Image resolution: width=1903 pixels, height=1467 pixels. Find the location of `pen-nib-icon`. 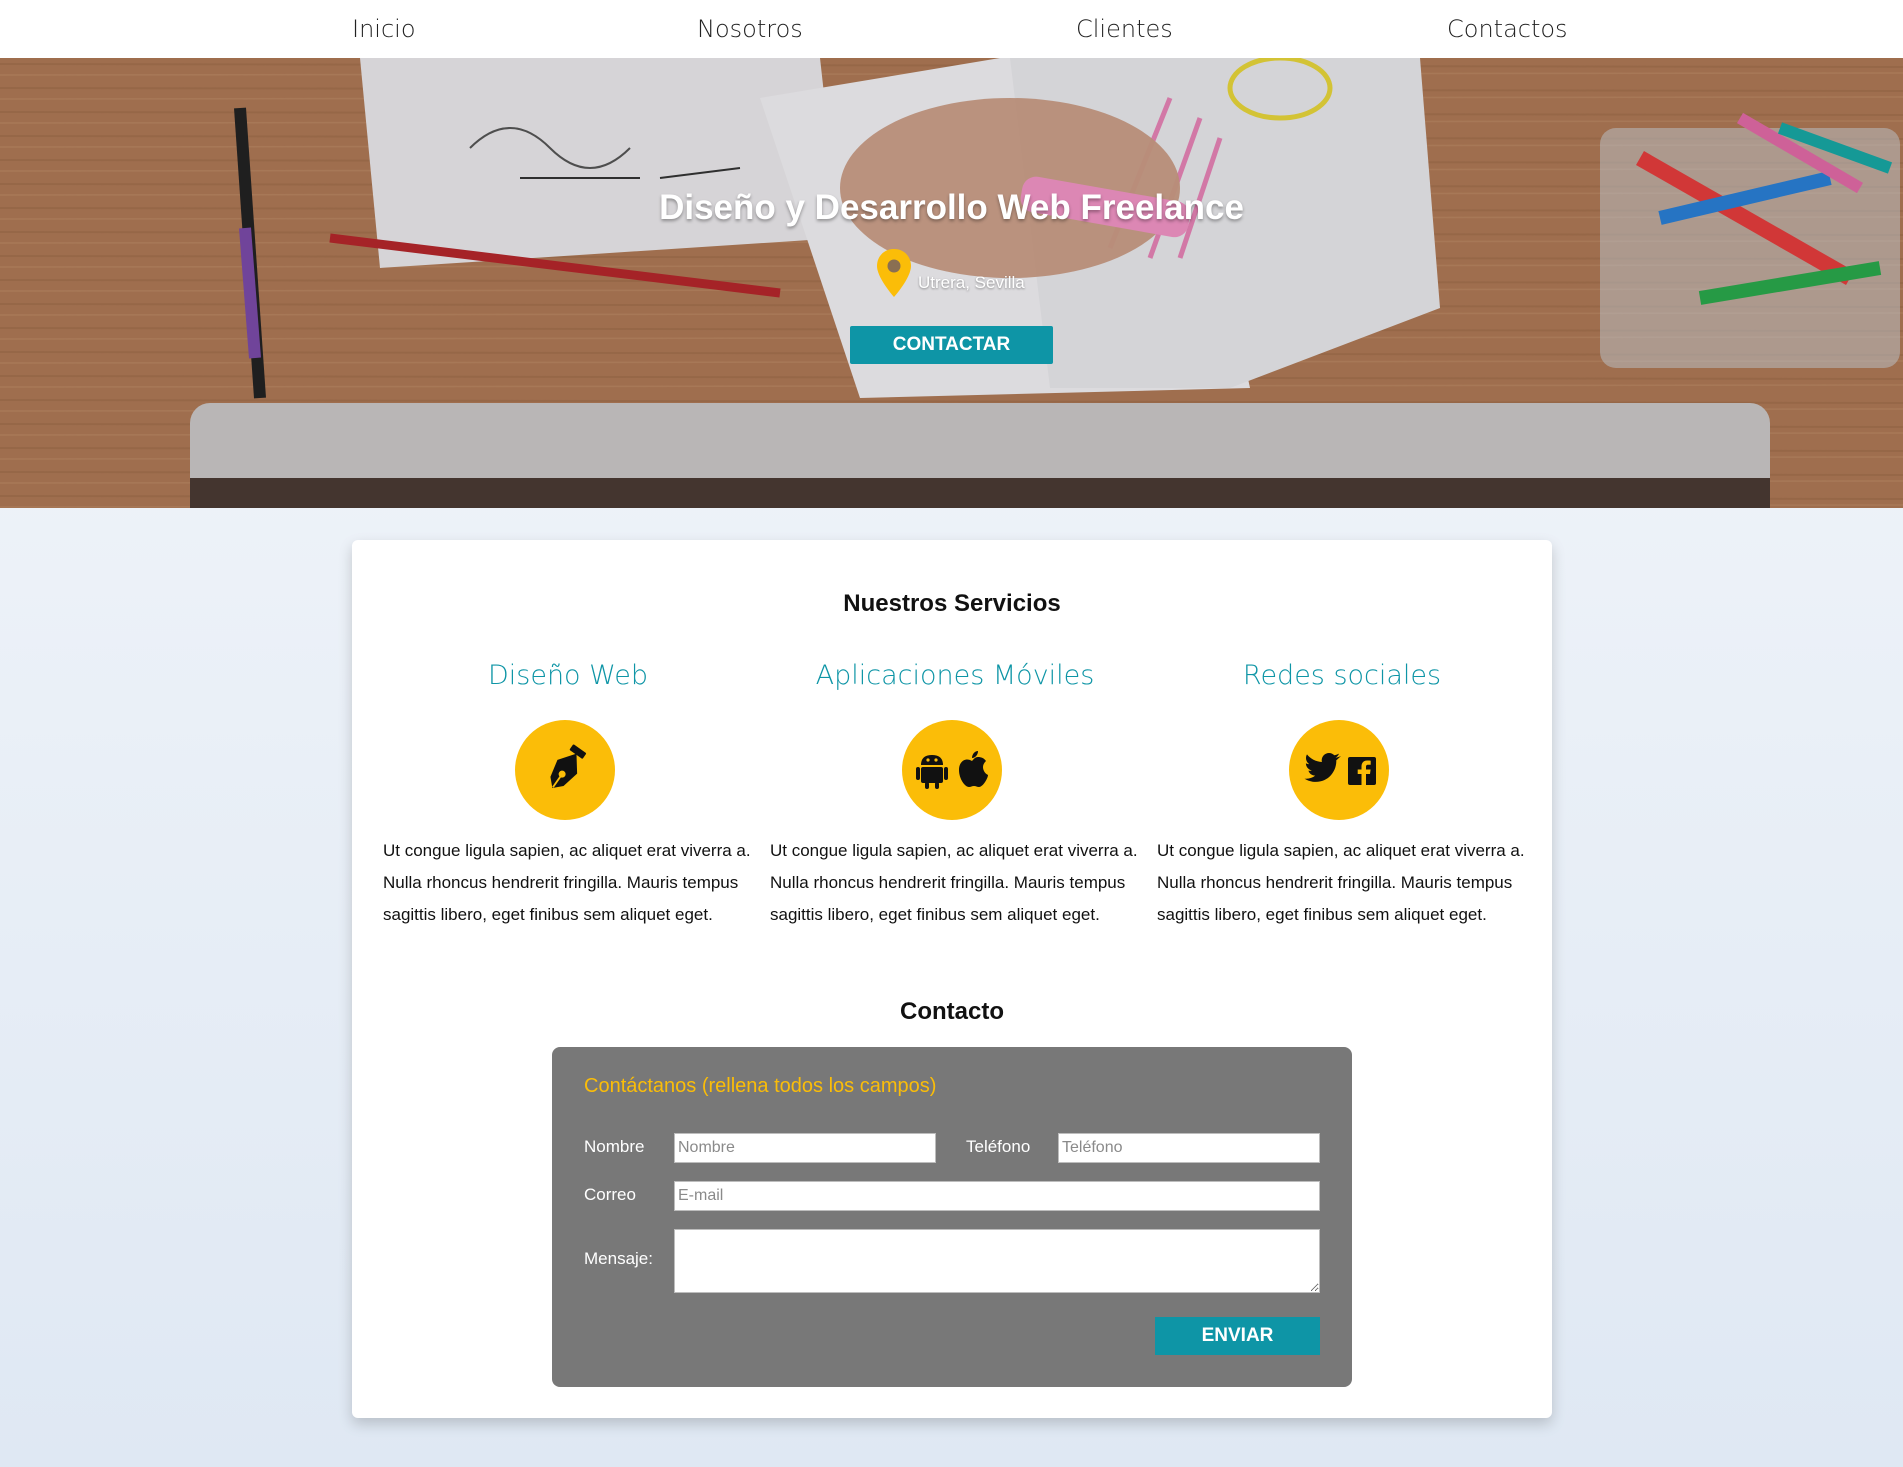

pen-nib-icon is located at coordinates (568, 766).